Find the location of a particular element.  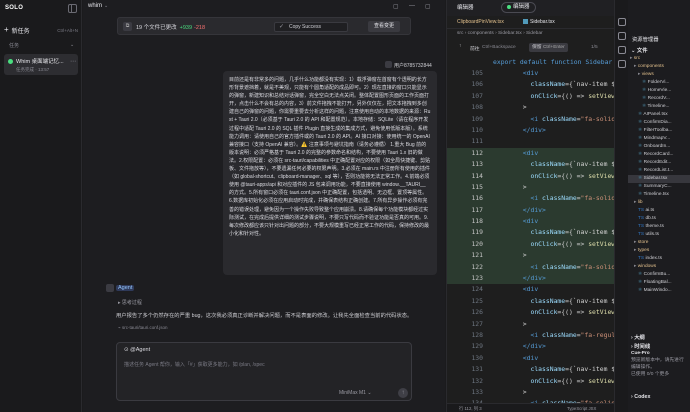

breadcrumb: src › components › Sidebar.tsx › Sidebar is located at coordinates (500, 33).